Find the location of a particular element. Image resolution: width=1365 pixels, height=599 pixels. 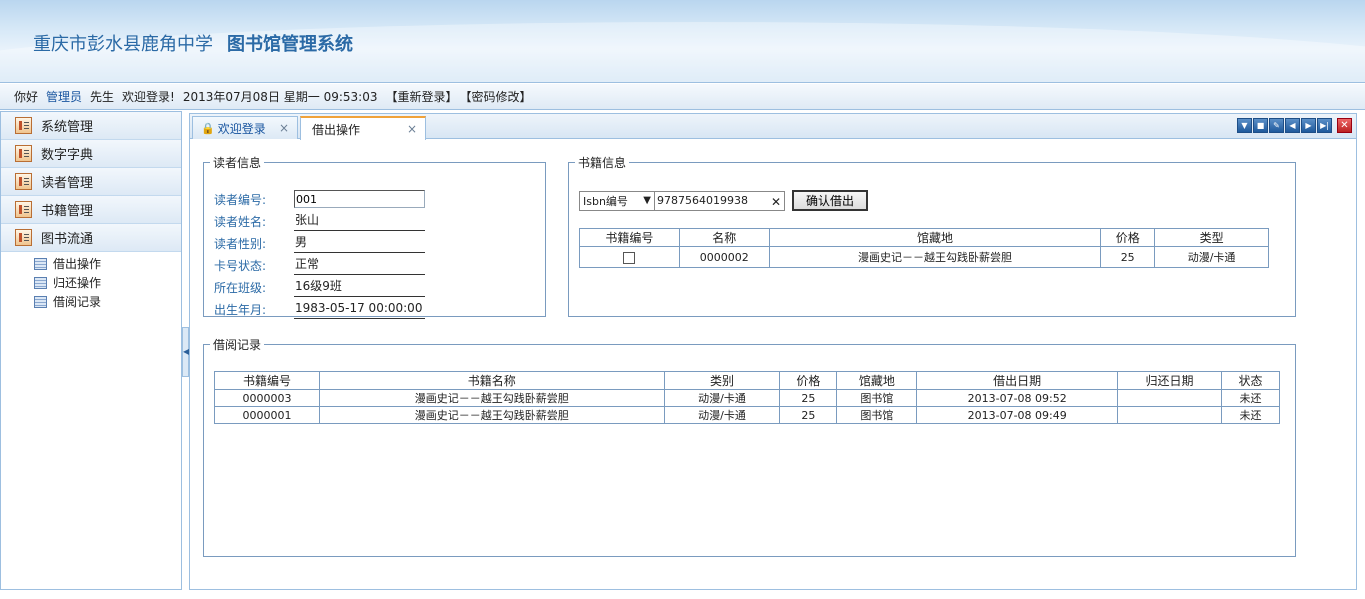

reader-gender-value: 男 is located at coordinates (359, 243).